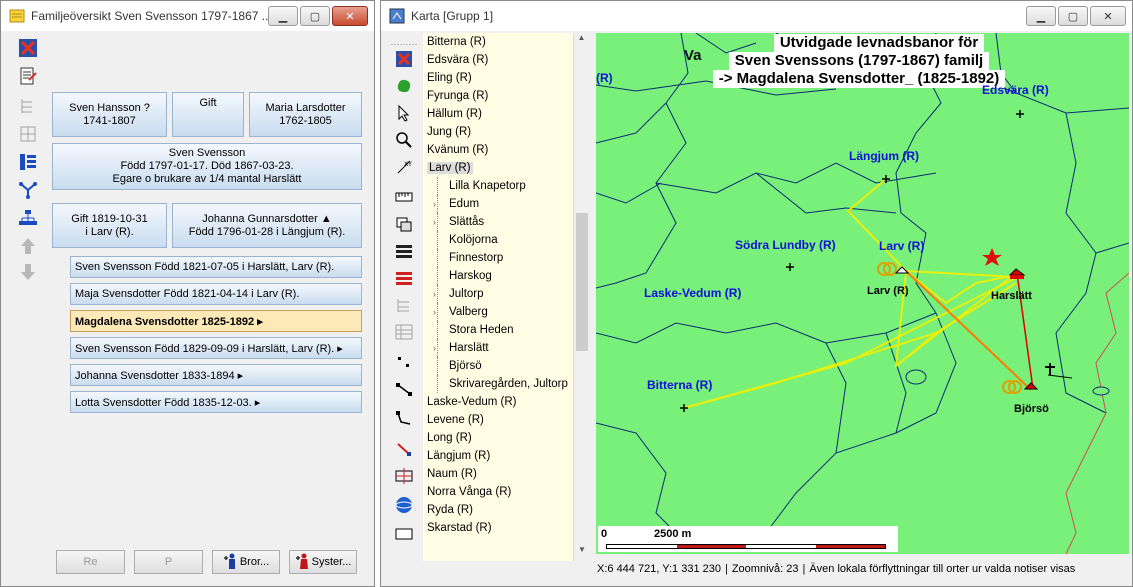 This screenshot has height=587, width=1133. Describe the element at coordinates (168, 562) in the screenshot. I see `p-button: P` at that location.